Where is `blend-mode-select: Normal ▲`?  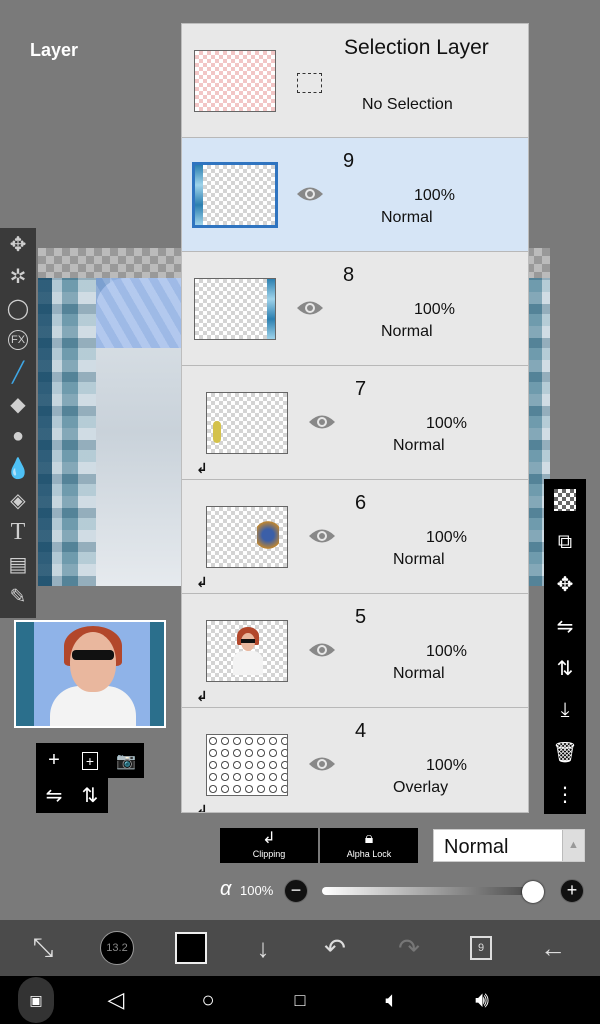 blend-mode-select: Normal ▲ is located at coordinates (509, 845).